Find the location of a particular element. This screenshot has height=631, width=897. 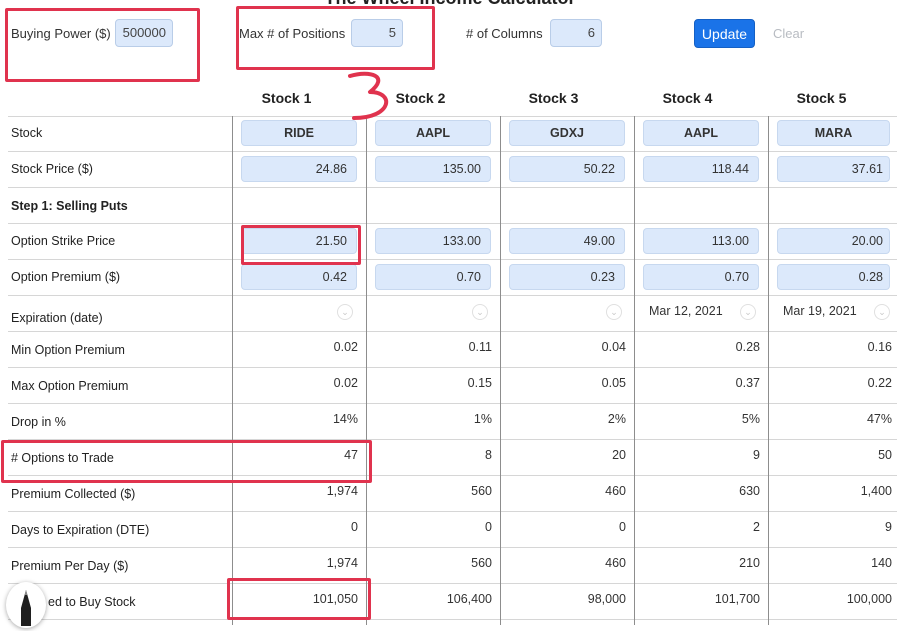

expiration-date-select: Mar 19, 2021 is located at coordinates (820, 311).